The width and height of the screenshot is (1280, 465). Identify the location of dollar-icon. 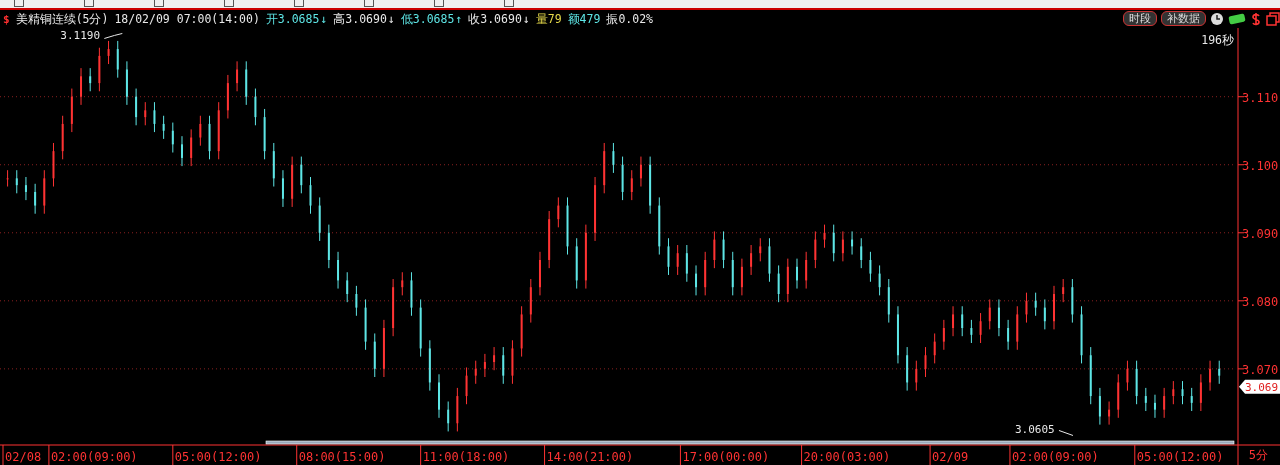
(1256, 18).